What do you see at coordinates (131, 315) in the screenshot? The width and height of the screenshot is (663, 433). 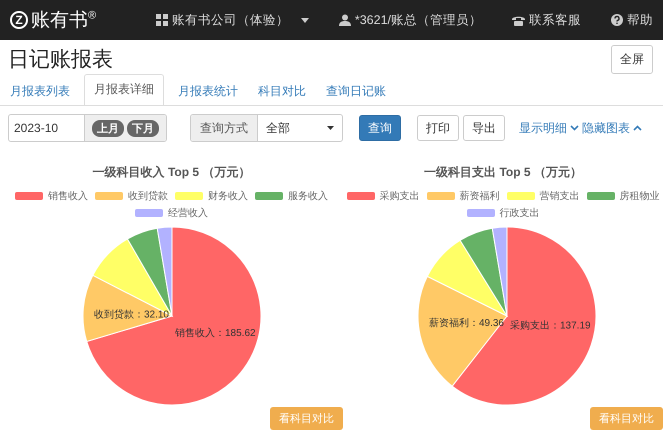 I see `slice-label: 收到贷款：32.10` at bounding box center [131, 315].